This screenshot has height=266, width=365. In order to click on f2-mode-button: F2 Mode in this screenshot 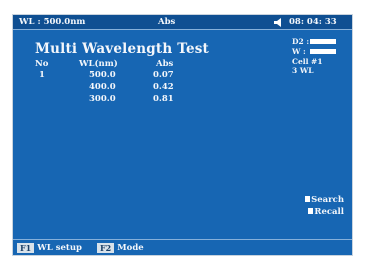, I will do `click(120, 248)`.